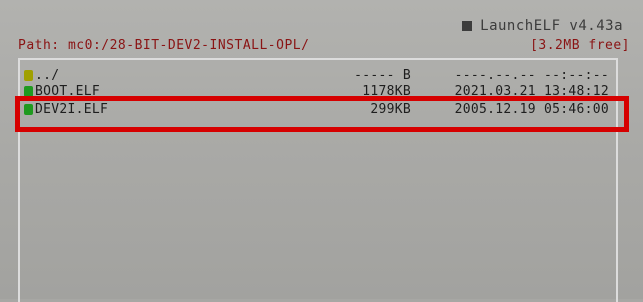 This screenshot has height=302, width=643. Describe the element at coordinates (531, 75) in the screenshot. I see `file-date: ----.--.-- --:--:--` at that location.